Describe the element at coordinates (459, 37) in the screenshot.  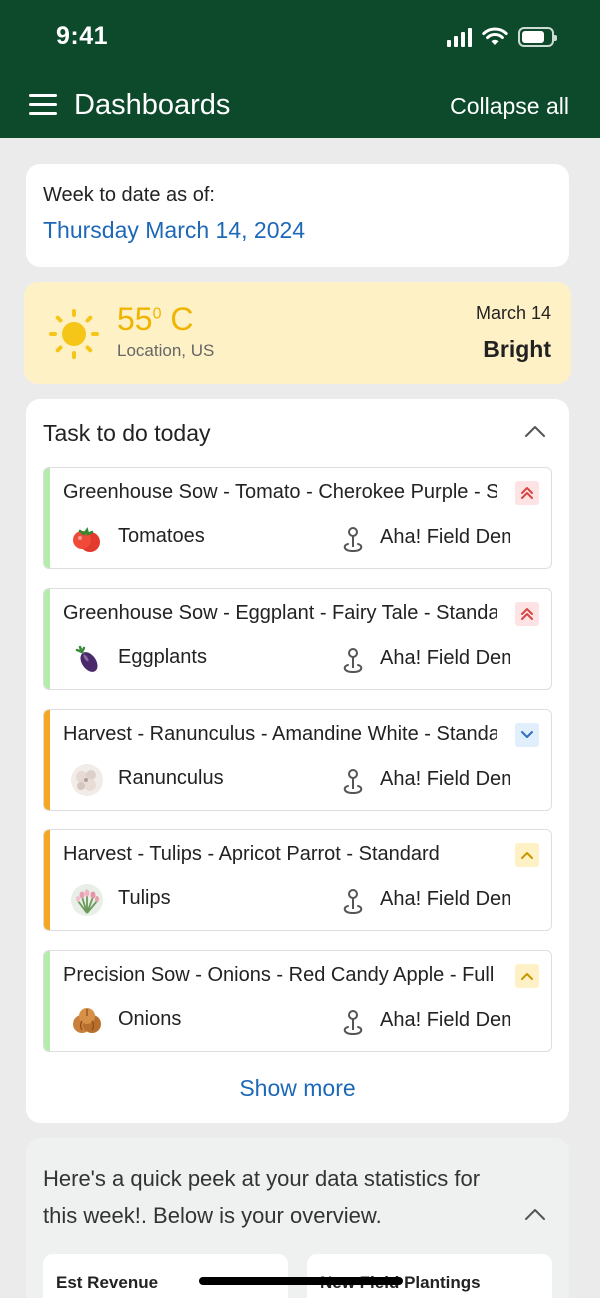
I see `cellular-signal-icon` at that location.